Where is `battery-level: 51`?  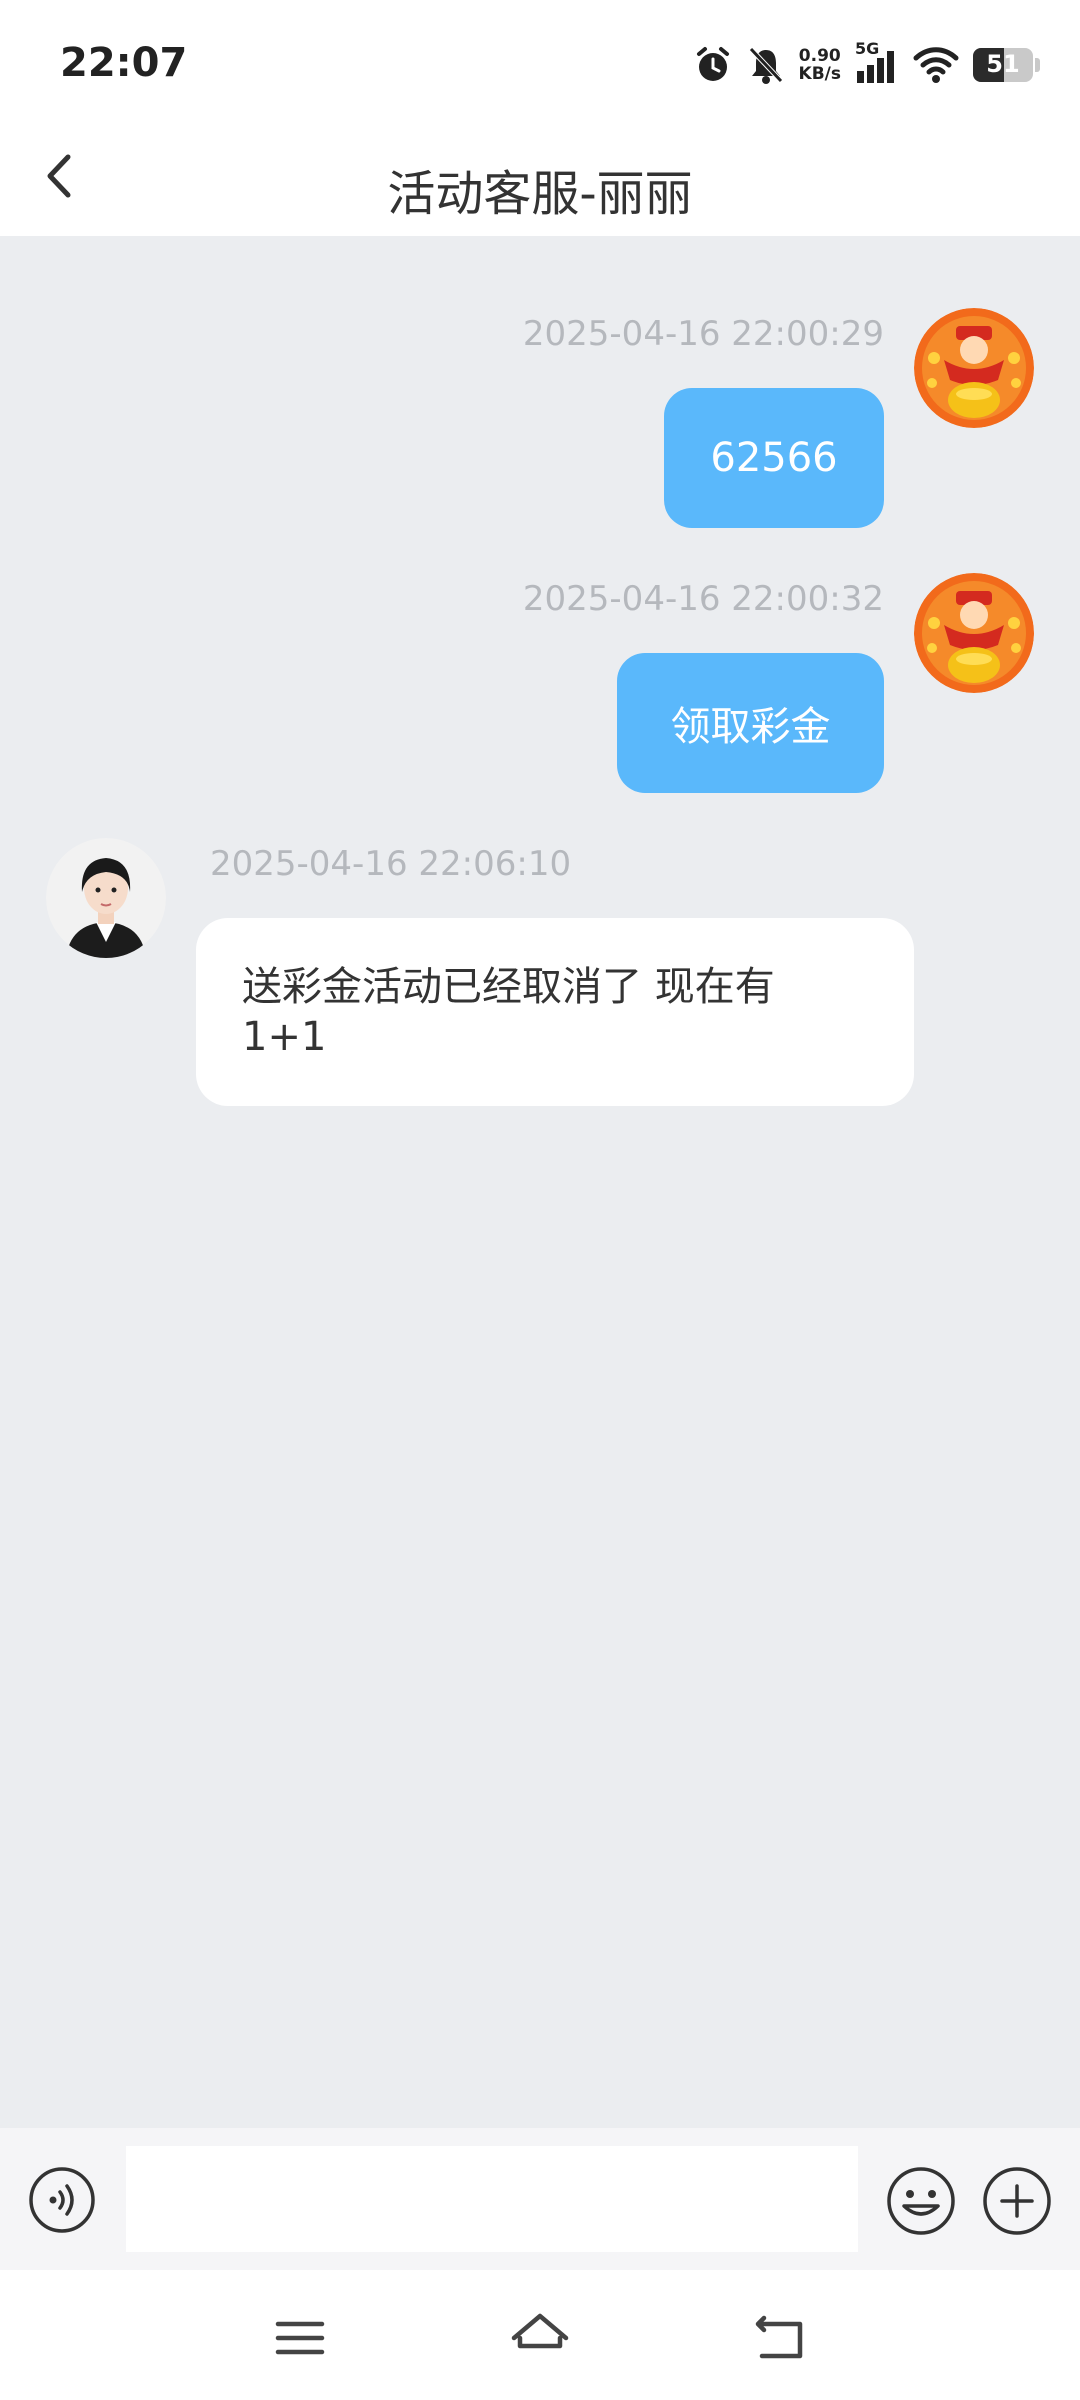
battery-level: 51 is located at coordinates (1003, 64).